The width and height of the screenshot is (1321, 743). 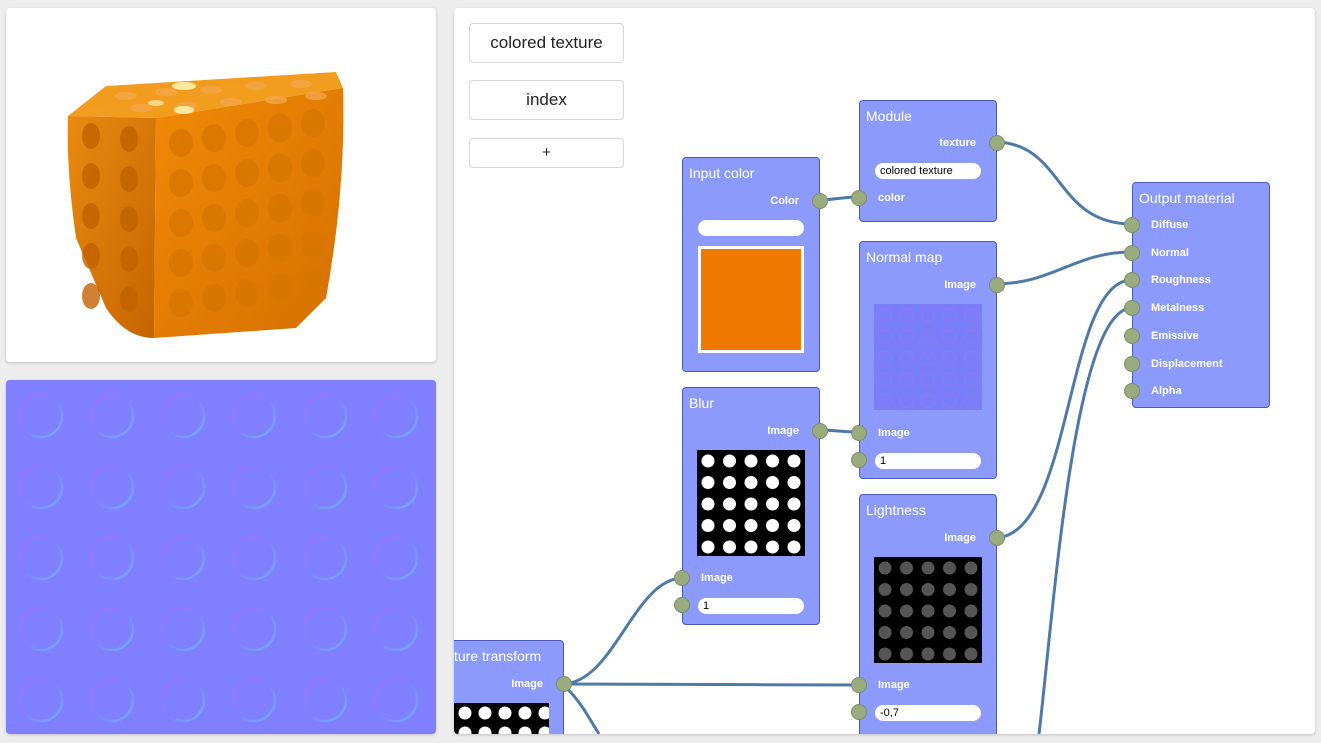 I want to click on node-title: Blur, so click(x=701, y=403).